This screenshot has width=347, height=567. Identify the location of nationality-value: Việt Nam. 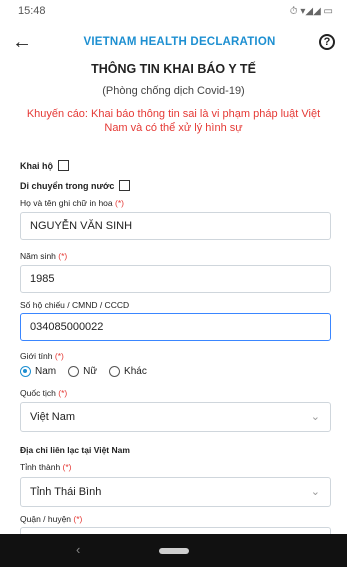
(53, 417).